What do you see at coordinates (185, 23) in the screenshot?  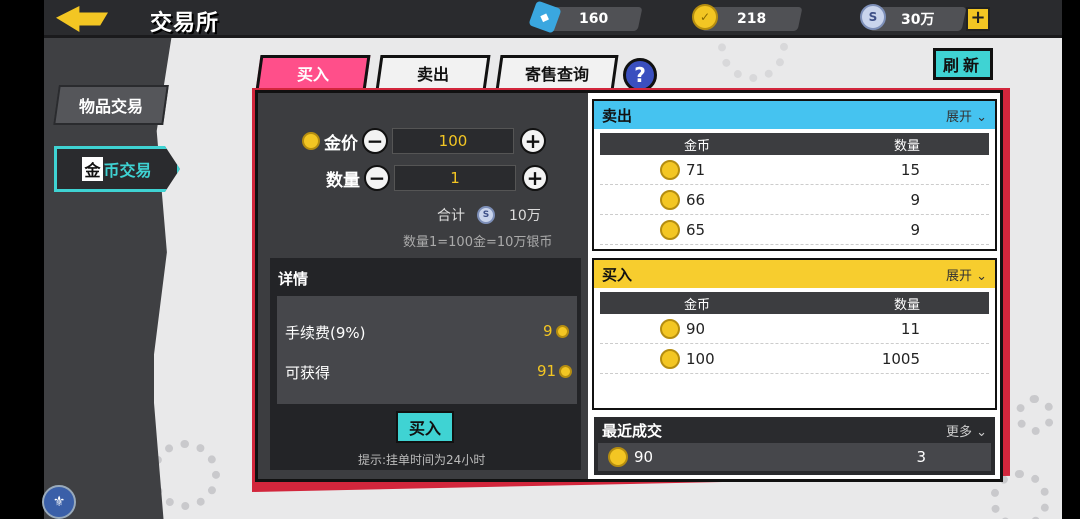 I see `page-title: 交易所` at bounding box center [185, 23].